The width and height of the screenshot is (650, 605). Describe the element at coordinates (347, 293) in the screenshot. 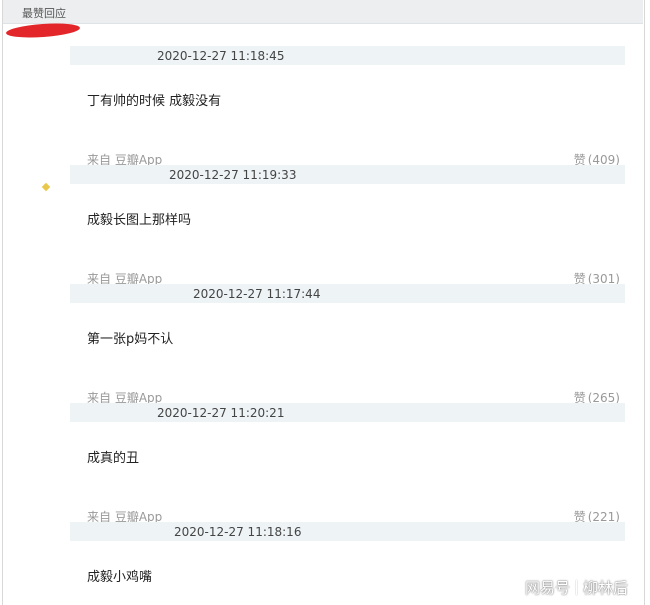

I see `comment-meta-bar: 2020-12-27 11:17:44` at that location.